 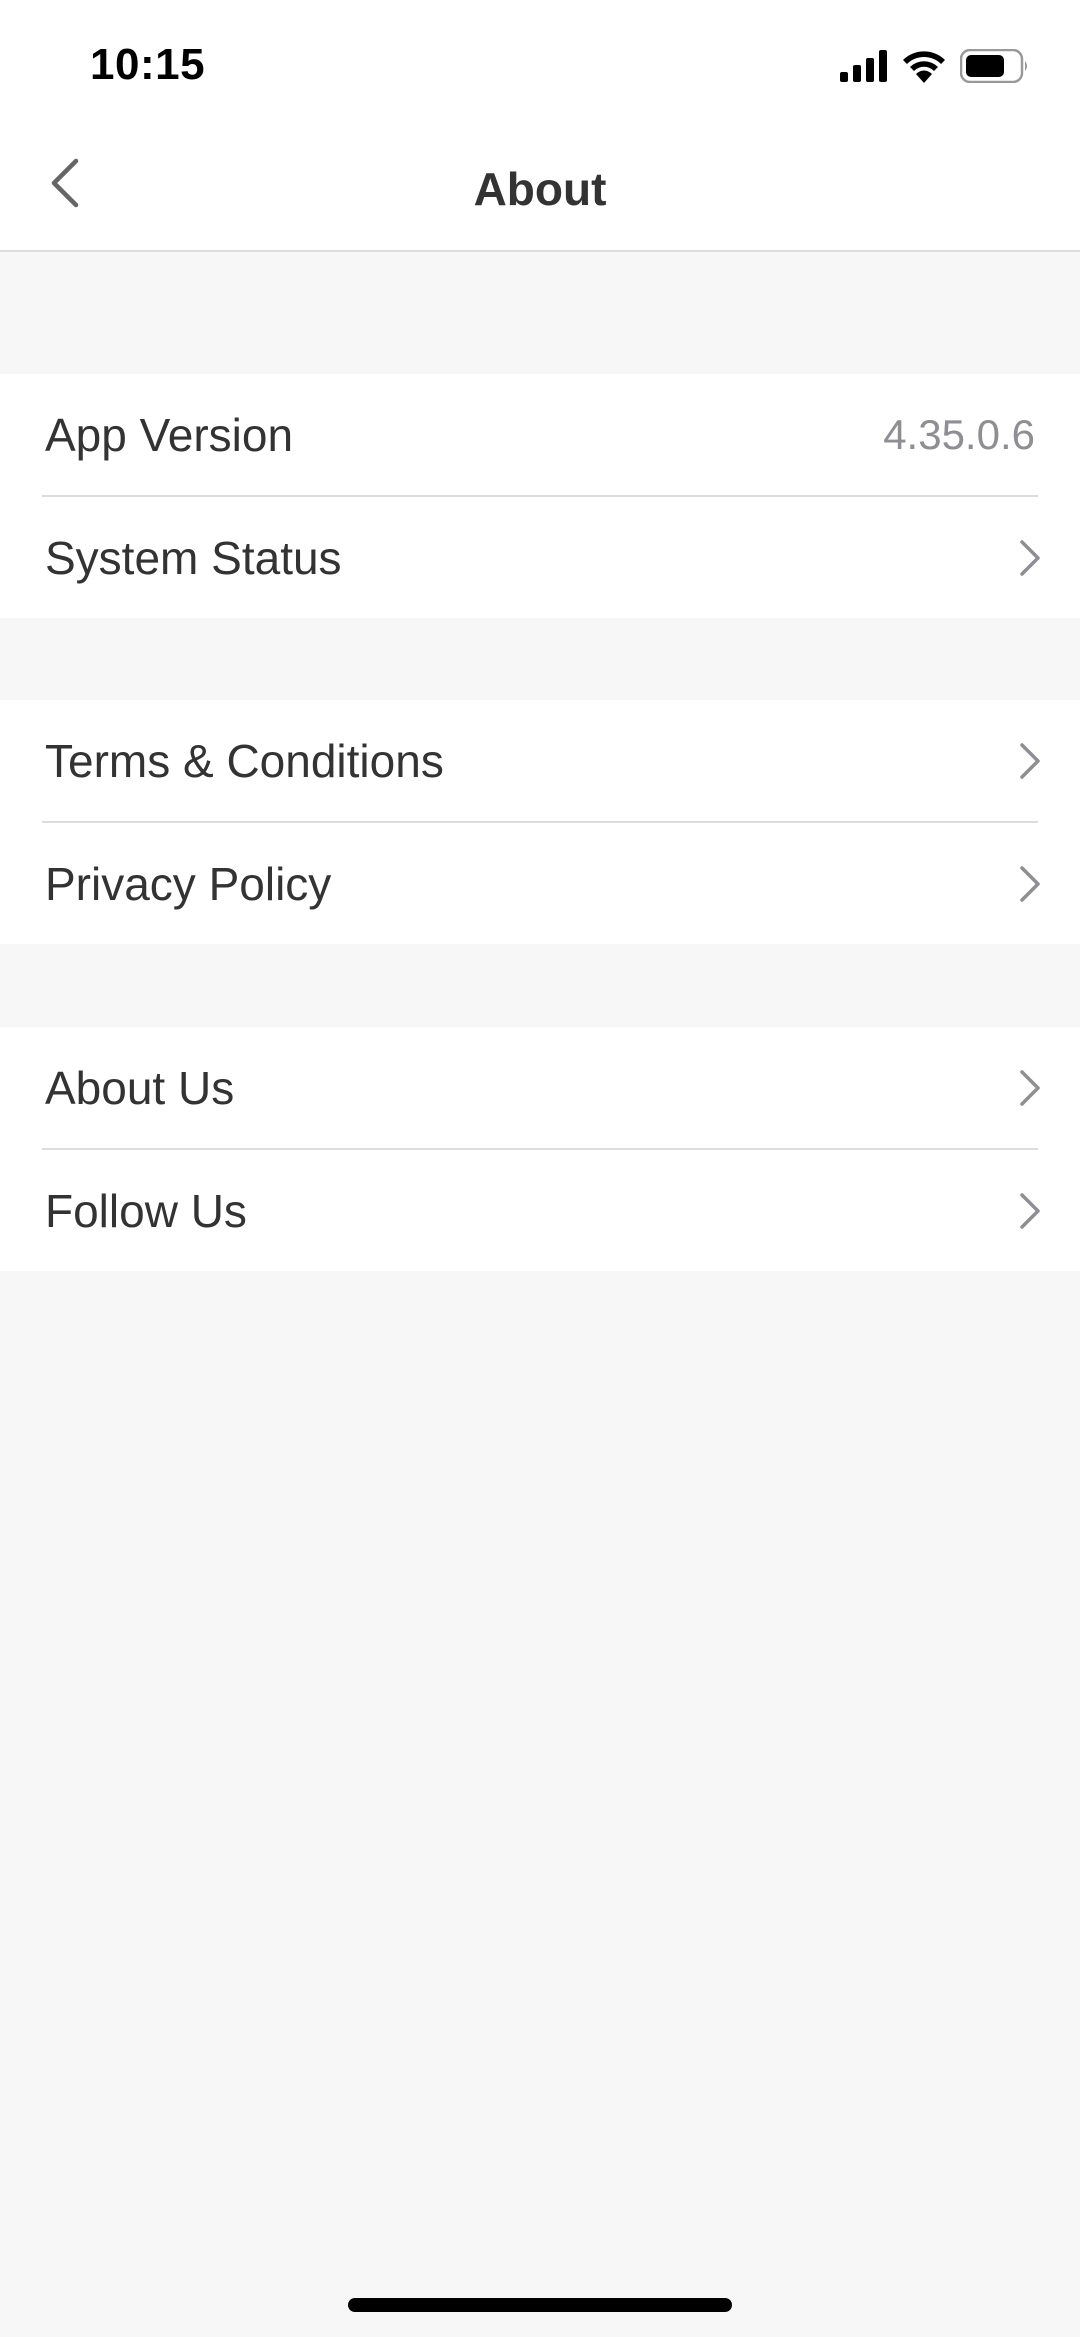 I want to click on page-title: About, so click(x=540, y=189).